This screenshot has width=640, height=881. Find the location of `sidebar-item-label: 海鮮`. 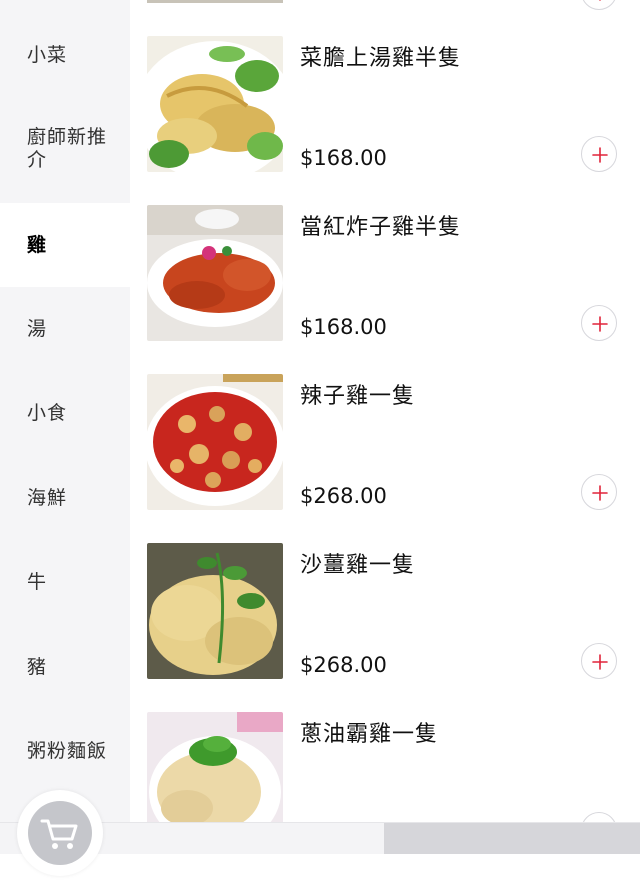

sidebar-item-label: 海鮮 is located at coordinates (47, 497).